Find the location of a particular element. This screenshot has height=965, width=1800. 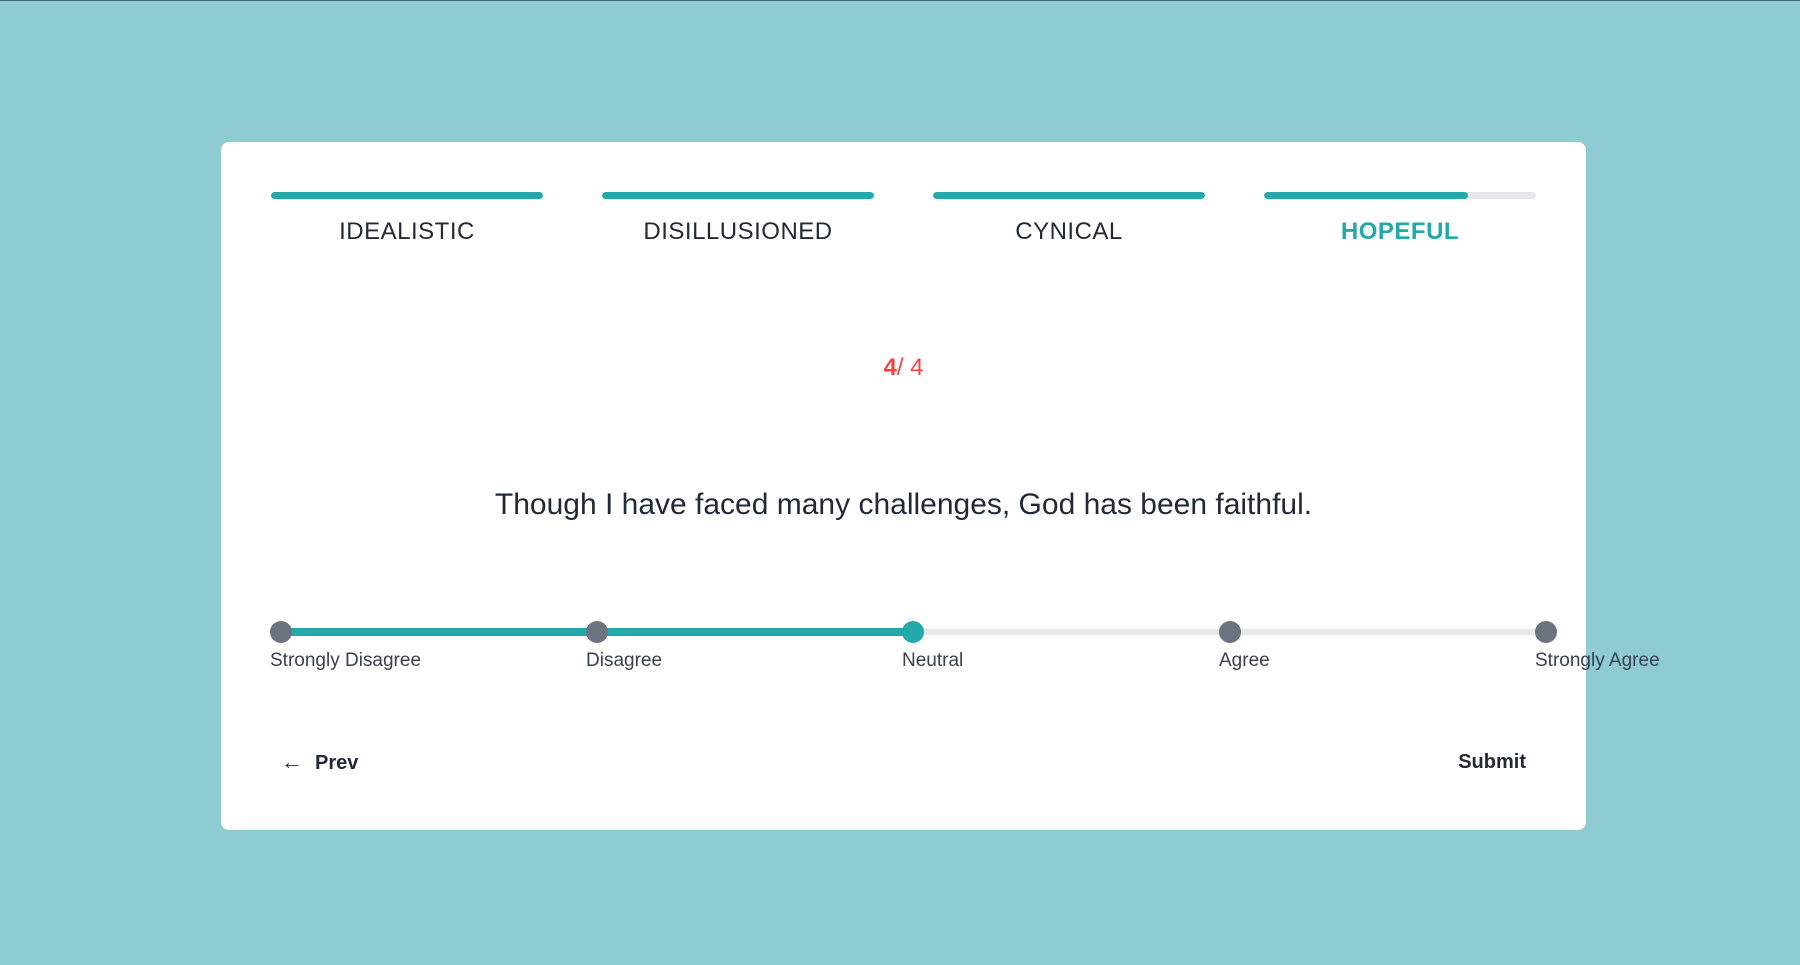

step-cynical: CYNICAL is located at coordinates (1069, 227).